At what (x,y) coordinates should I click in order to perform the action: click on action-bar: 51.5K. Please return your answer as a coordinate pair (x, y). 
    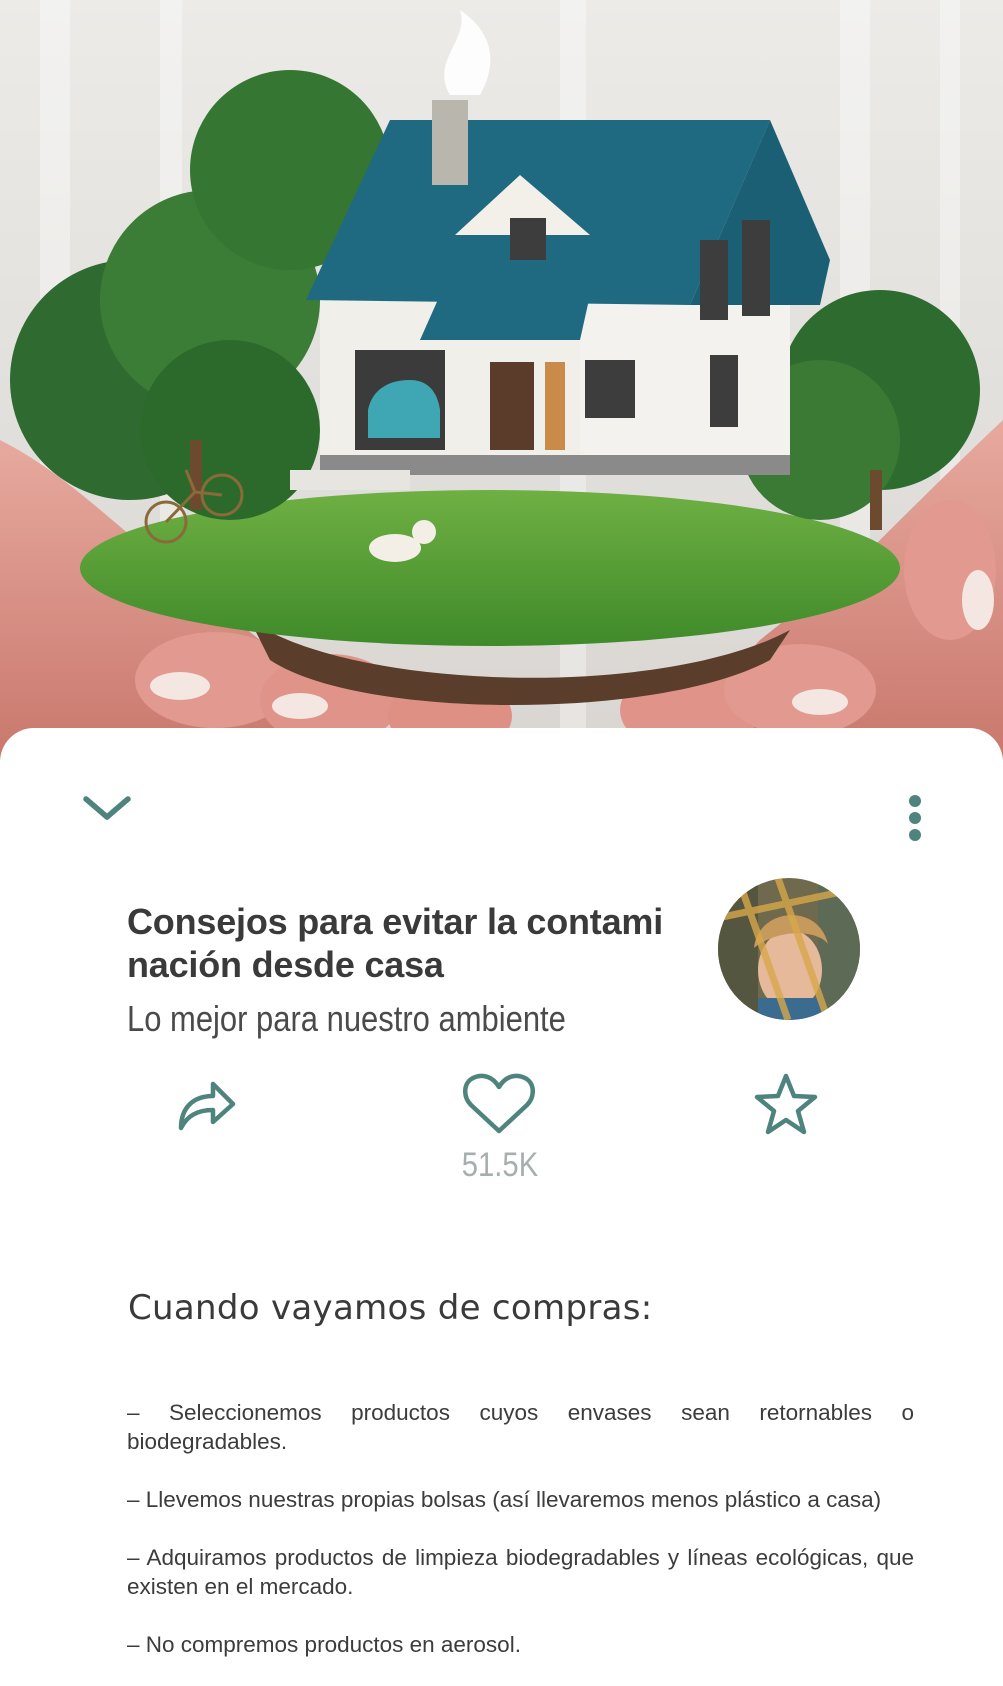
    Looking at the image, I should click on (501, 1133).